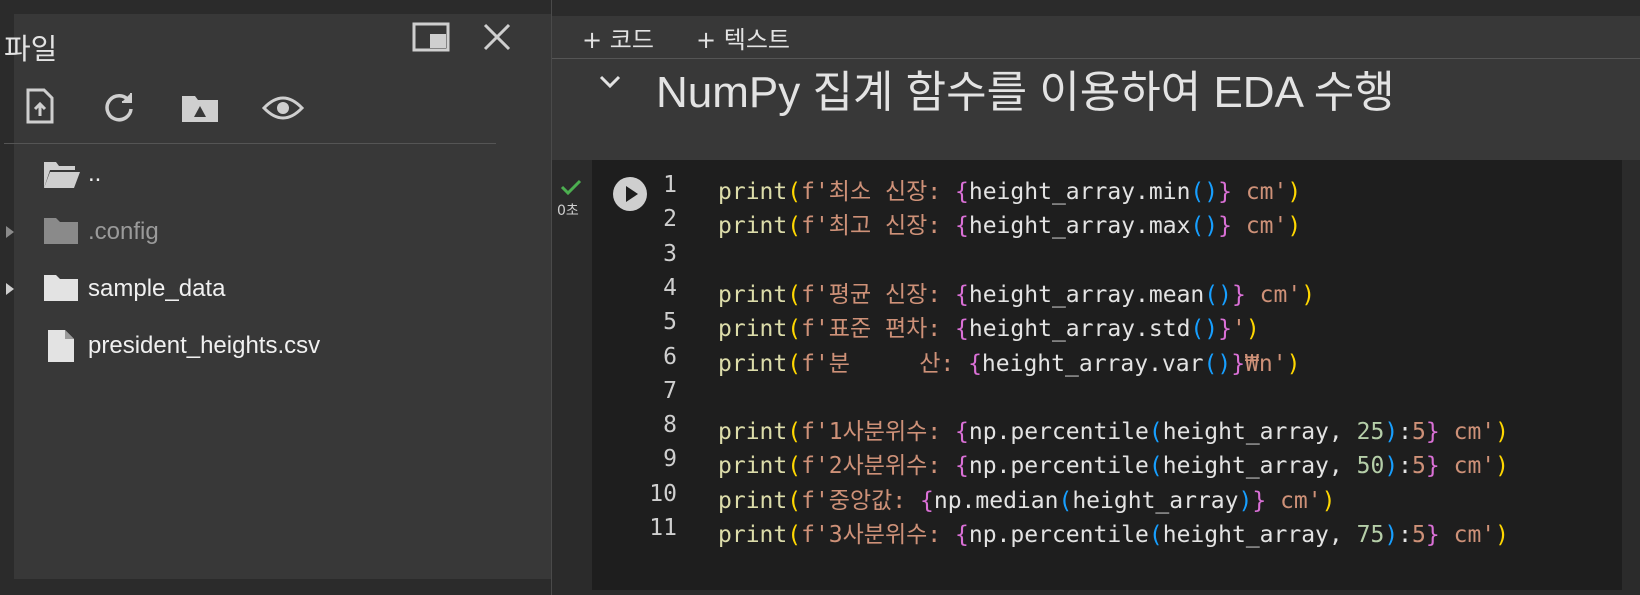 This screenshot has width=1640, height=595. What do you see at coordinates (250, 143) in the screenshot?
I see `sidebar-divider` at bounding box center [250, 143].